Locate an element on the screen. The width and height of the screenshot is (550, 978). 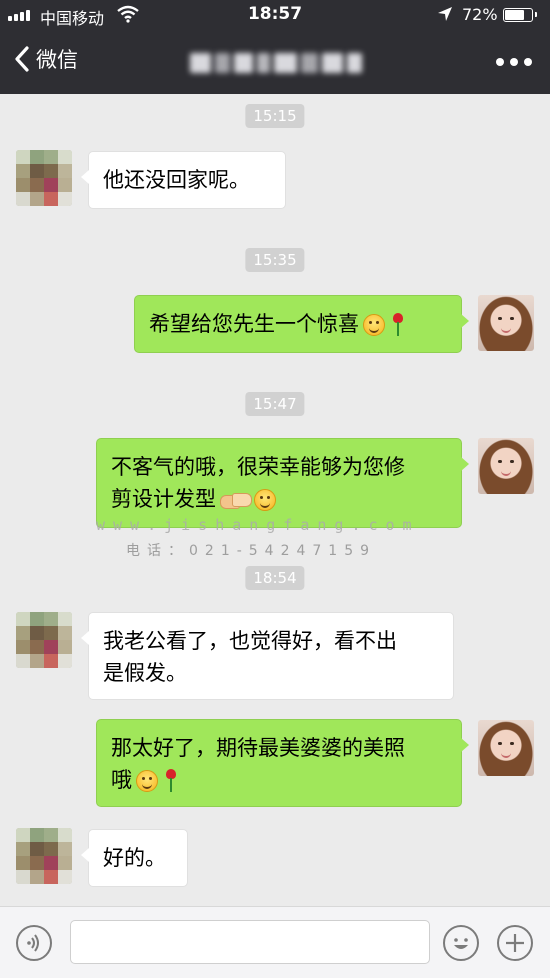
back-button: 微信 is located at coordinates (45, 59).